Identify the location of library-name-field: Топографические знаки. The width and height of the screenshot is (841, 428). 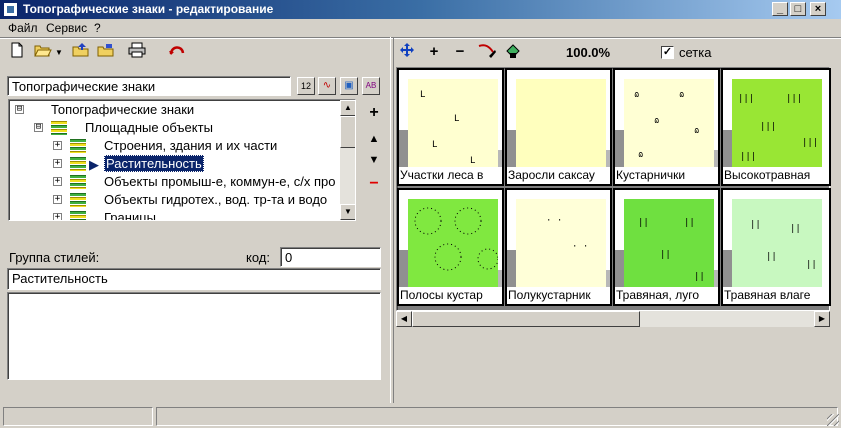
(149, 86).